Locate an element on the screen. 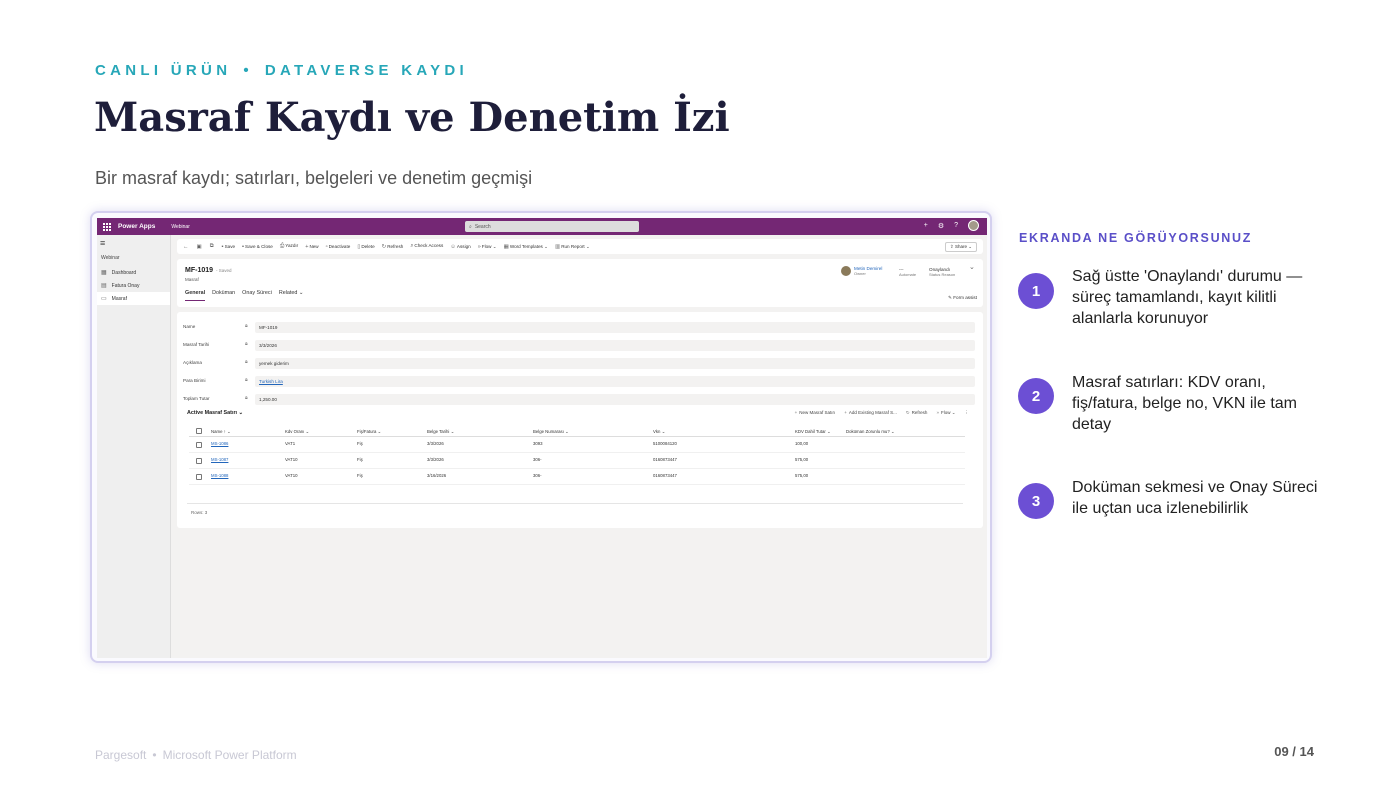  subgrid-flow-button: » Flow ⌄ is located at coordinates (945, 413).